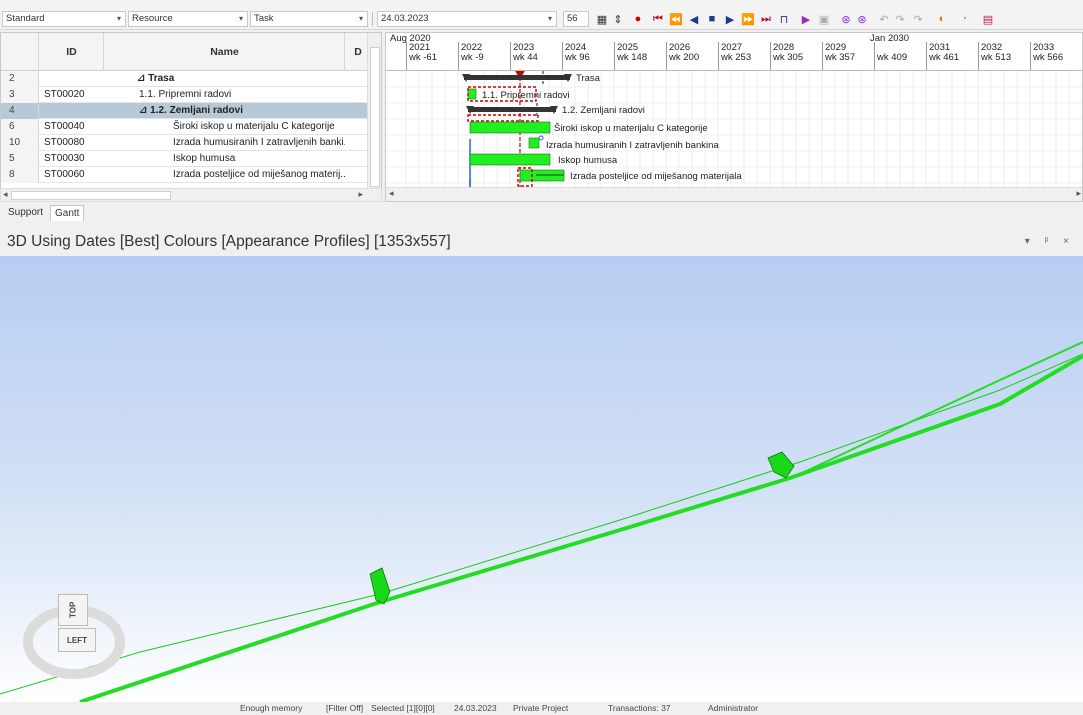 Image resolution: width=1083 pixels, height=715 pixels. Describe the element at coordinates (77, 640) in the screenshot. I see `view-cube-left: LEFT` at that location.